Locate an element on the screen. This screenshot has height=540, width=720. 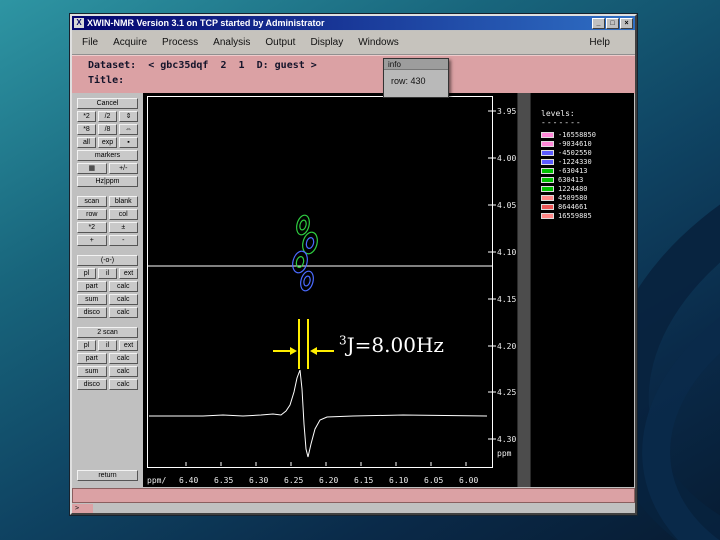
tool-row: part calc is located at coordinates (107, 358).